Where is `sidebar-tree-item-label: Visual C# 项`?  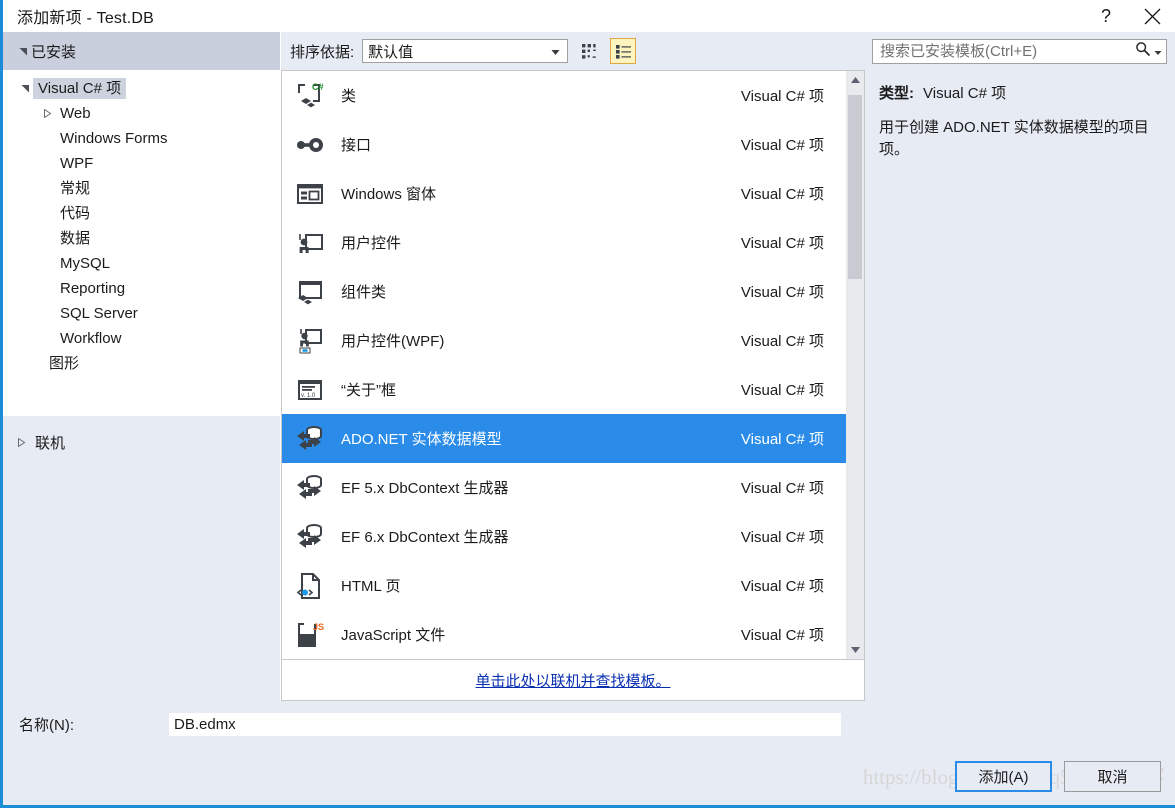
sidebar-tree-item-label: Visual C# 项 is located at coordinates (80, 88).